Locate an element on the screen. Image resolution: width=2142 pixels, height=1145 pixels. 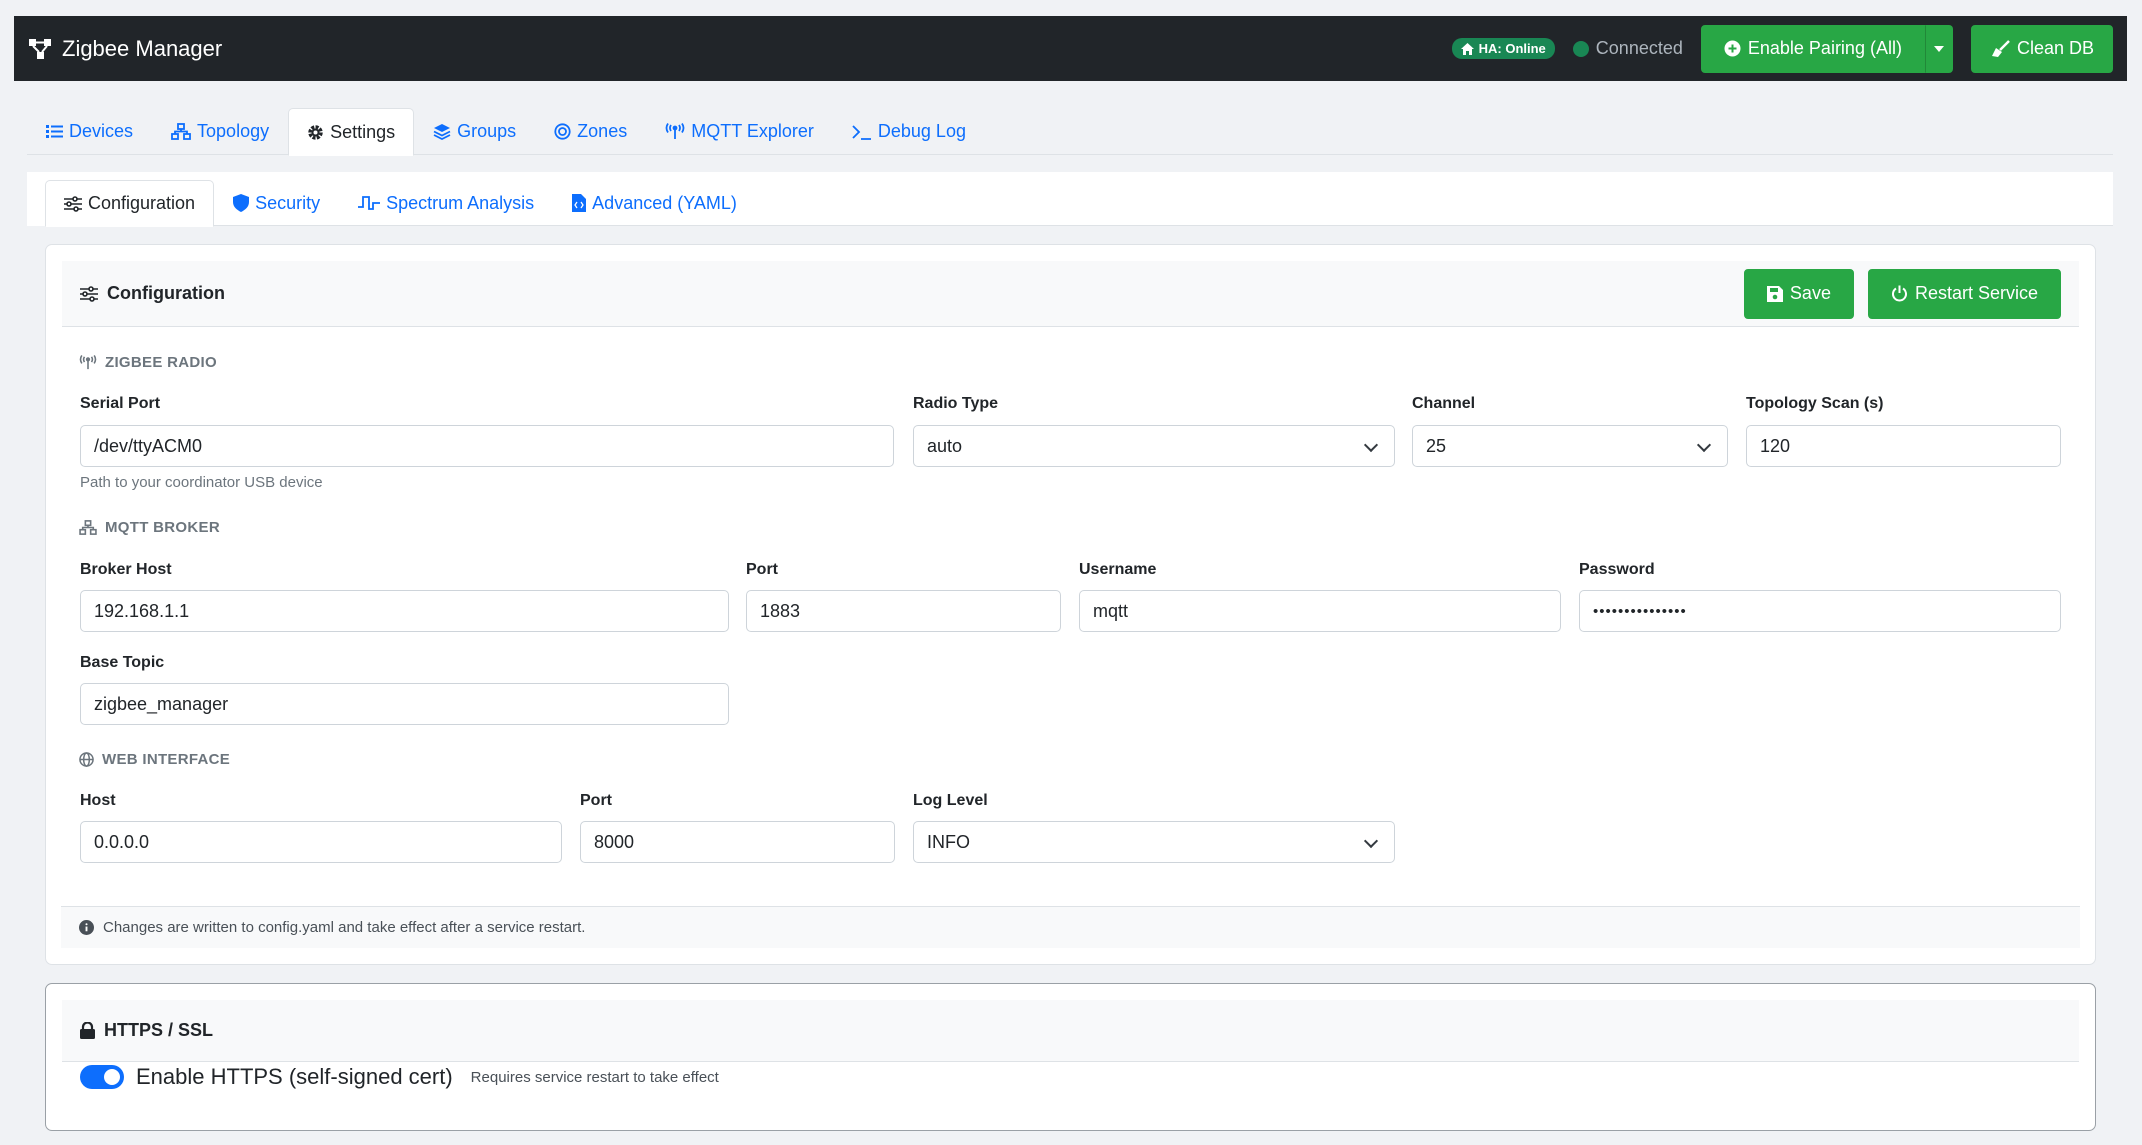
wave-icon is located at coordinates (369, 203).